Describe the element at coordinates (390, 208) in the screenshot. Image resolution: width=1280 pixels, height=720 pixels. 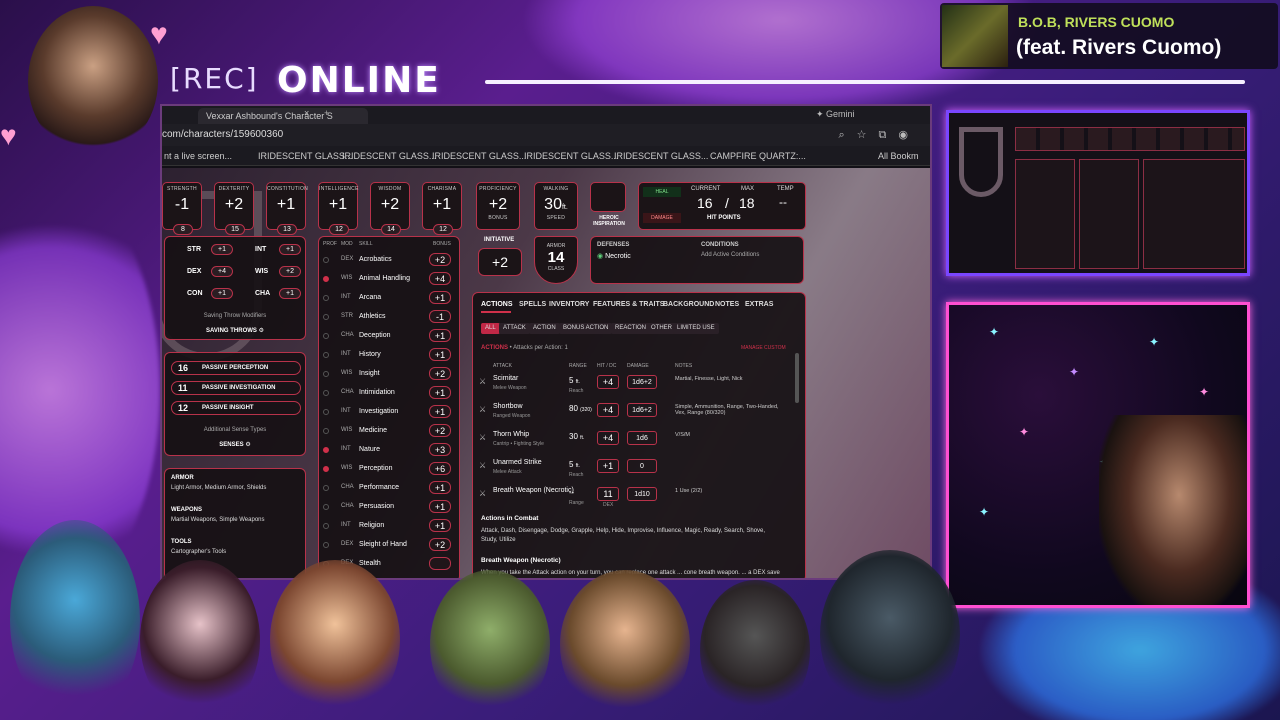
I see `ability-wisdom: WISDOM +2 14` at that location.